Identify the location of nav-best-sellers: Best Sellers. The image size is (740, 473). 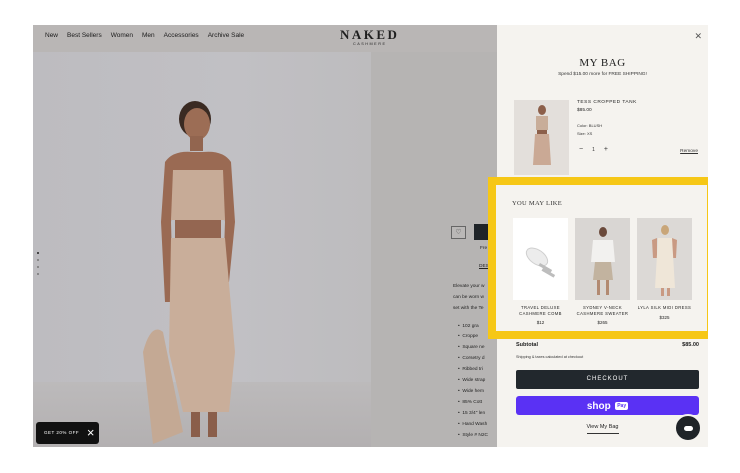
(84, 35).